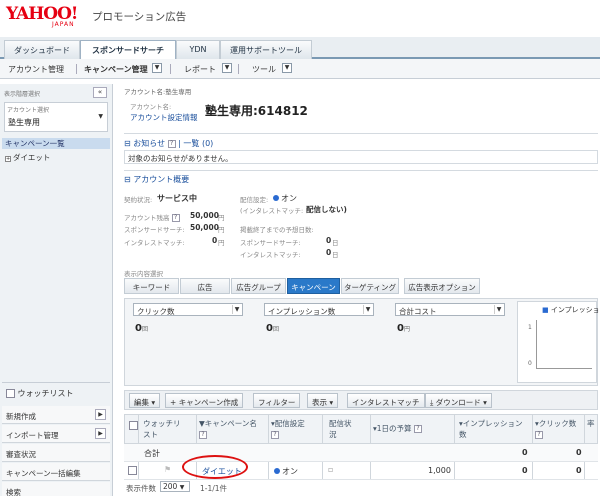  Describe the element at coordinates (167, 469) in the screenshot. I see `watch-flag-icon: ⚑` at that location.